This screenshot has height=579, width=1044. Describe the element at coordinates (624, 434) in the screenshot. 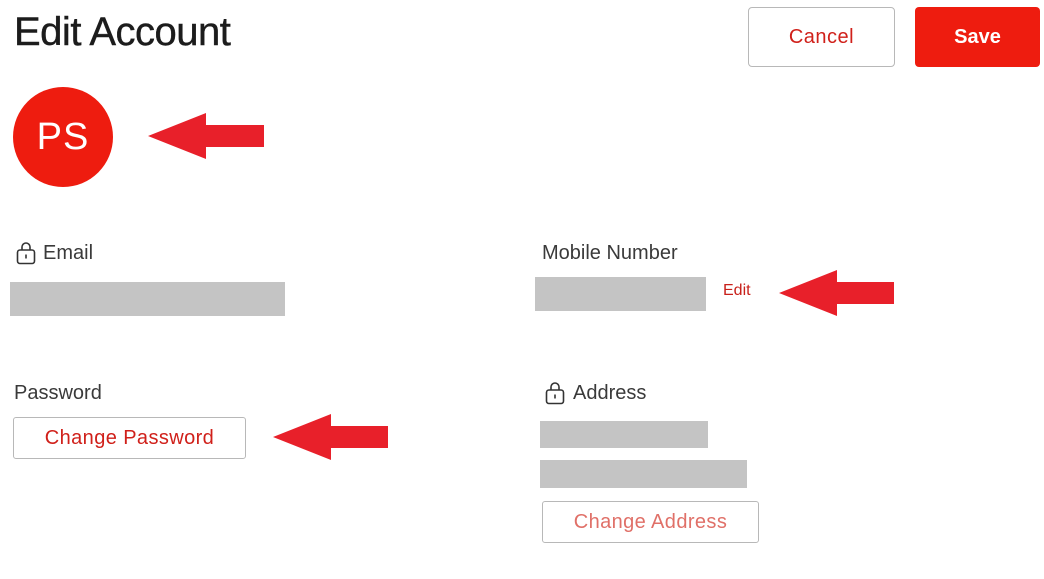

I see `address-line-1-redacted` at that location.